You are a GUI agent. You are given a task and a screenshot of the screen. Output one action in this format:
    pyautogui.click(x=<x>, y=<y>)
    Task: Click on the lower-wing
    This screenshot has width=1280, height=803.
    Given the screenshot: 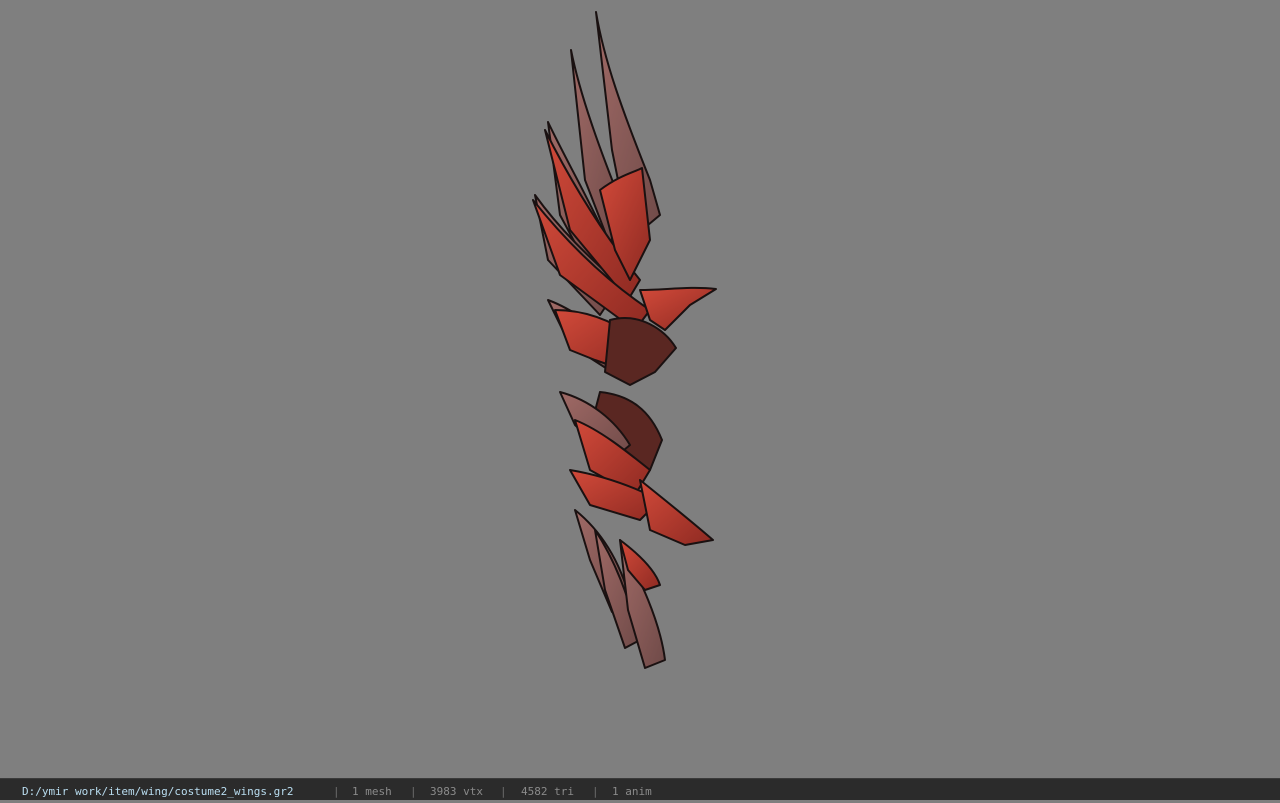 What is the action you would take?
    pyautogui.click(x=636, y=530)
    